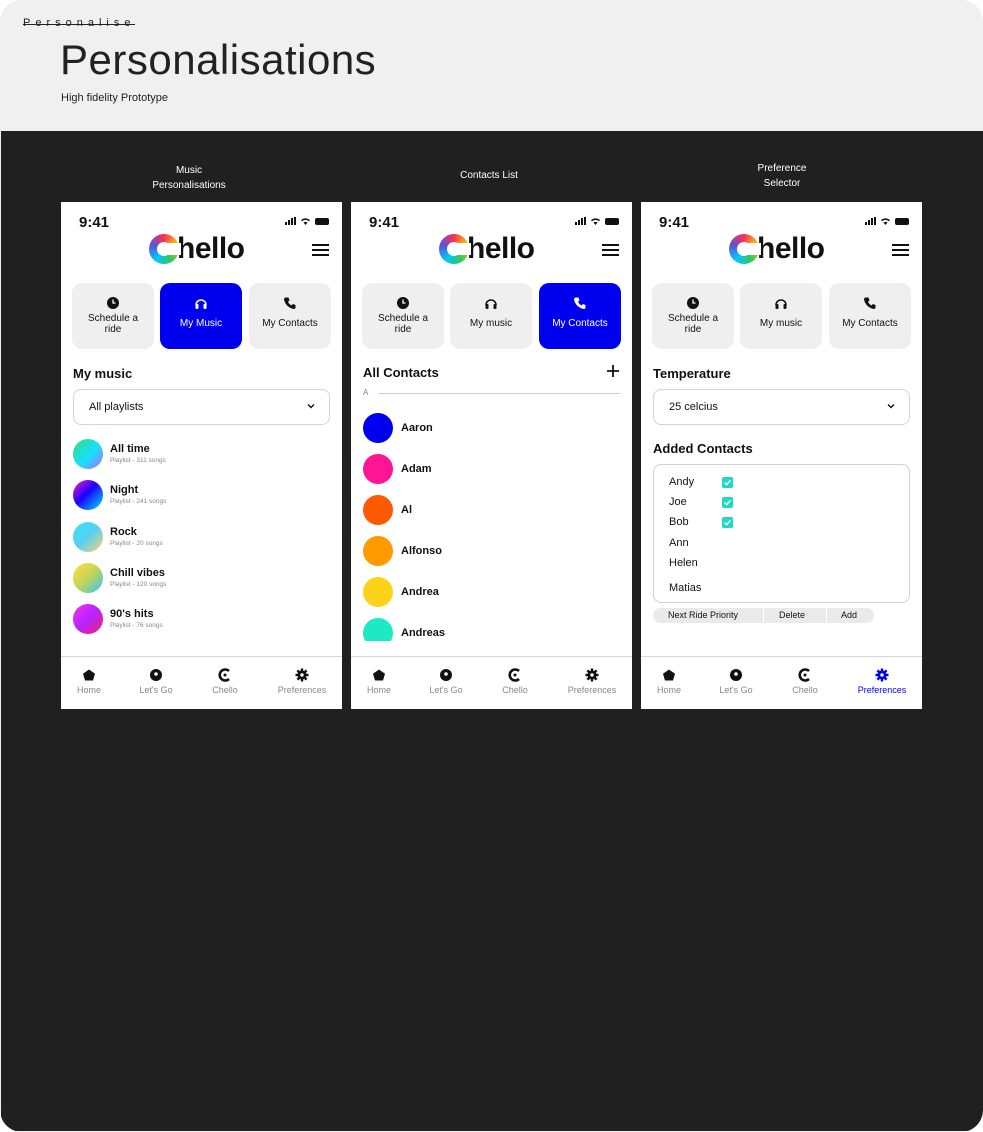 This screenshot has width=983, height=1132. I want to click on section-title-all-contacts: All Contacts, so click(401, 372).